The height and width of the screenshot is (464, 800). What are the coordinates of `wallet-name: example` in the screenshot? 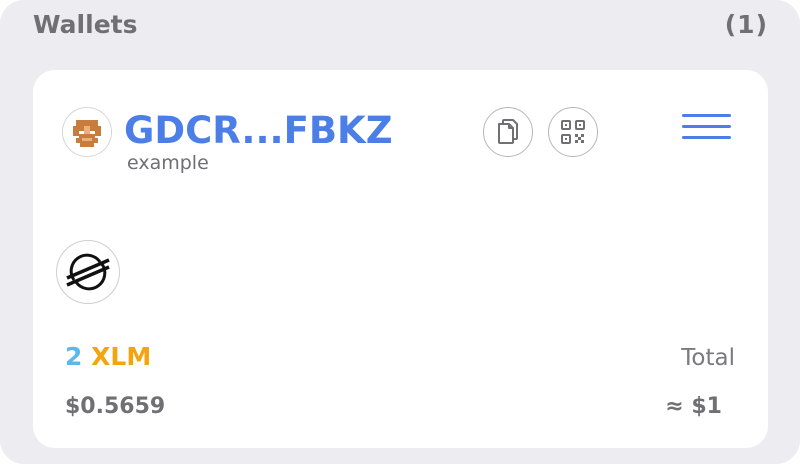 It's located at (168, 163).